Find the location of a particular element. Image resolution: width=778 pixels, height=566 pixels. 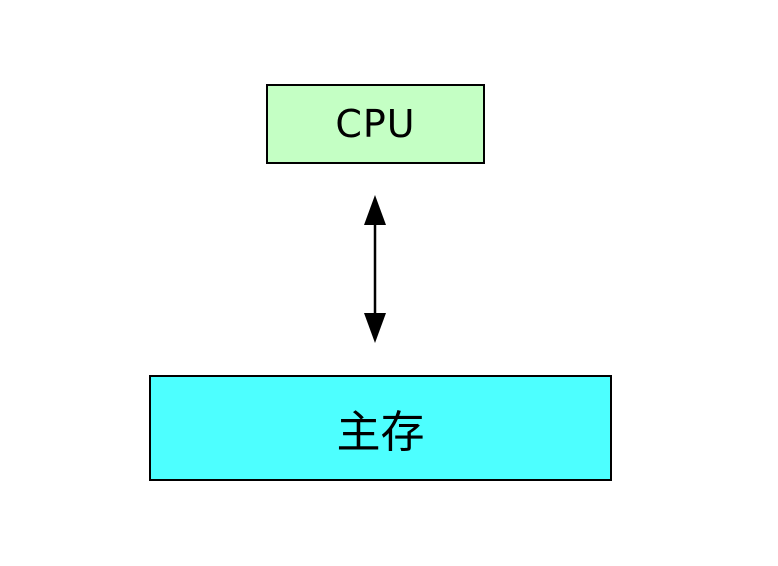

main-memory-label: 主存 is located at coordinates (380, 432).